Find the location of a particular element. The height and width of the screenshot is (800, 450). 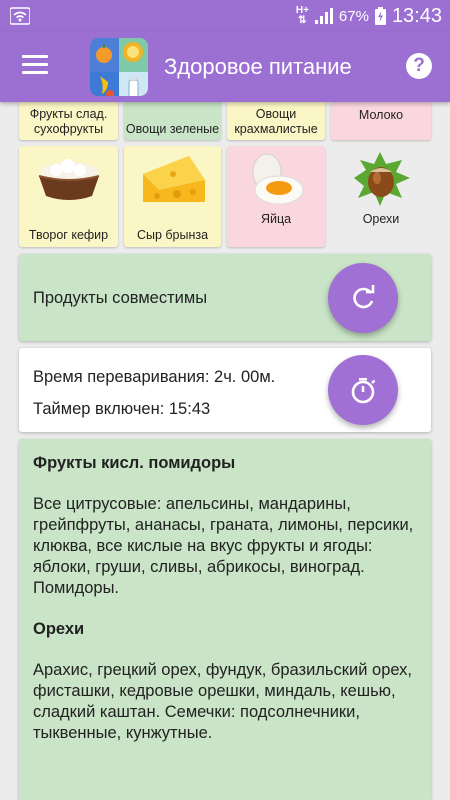

timer-button is located at coordinates (363, 390).